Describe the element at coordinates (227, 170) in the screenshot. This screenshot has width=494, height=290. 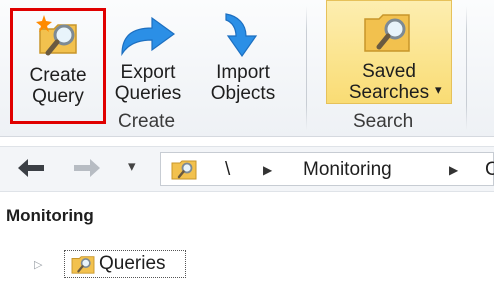
I see `breadcrumb-root: \` at that location.